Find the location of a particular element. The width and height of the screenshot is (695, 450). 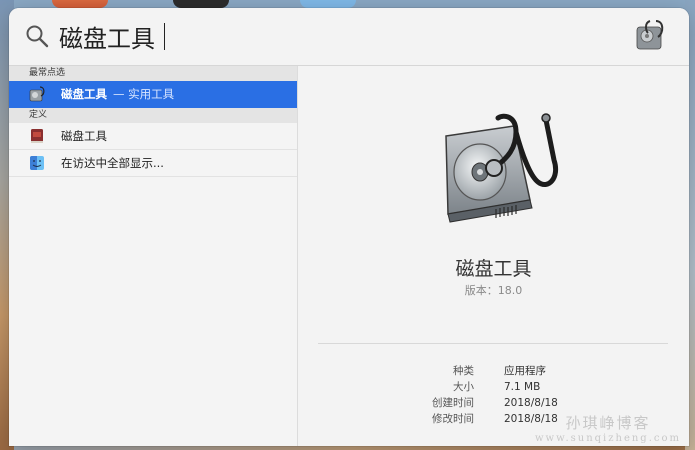

result-subtitle: — 实用工具 is located at coordinates (144, 94).